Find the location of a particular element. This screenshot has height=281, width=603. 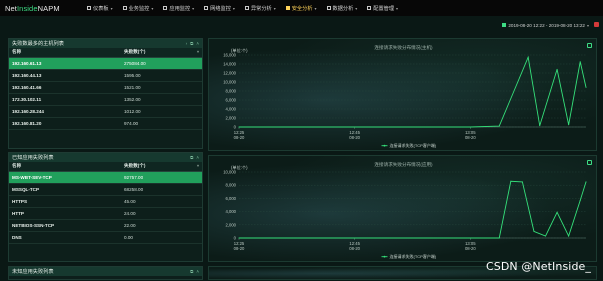

series-line is located at coordinates (413, 91).